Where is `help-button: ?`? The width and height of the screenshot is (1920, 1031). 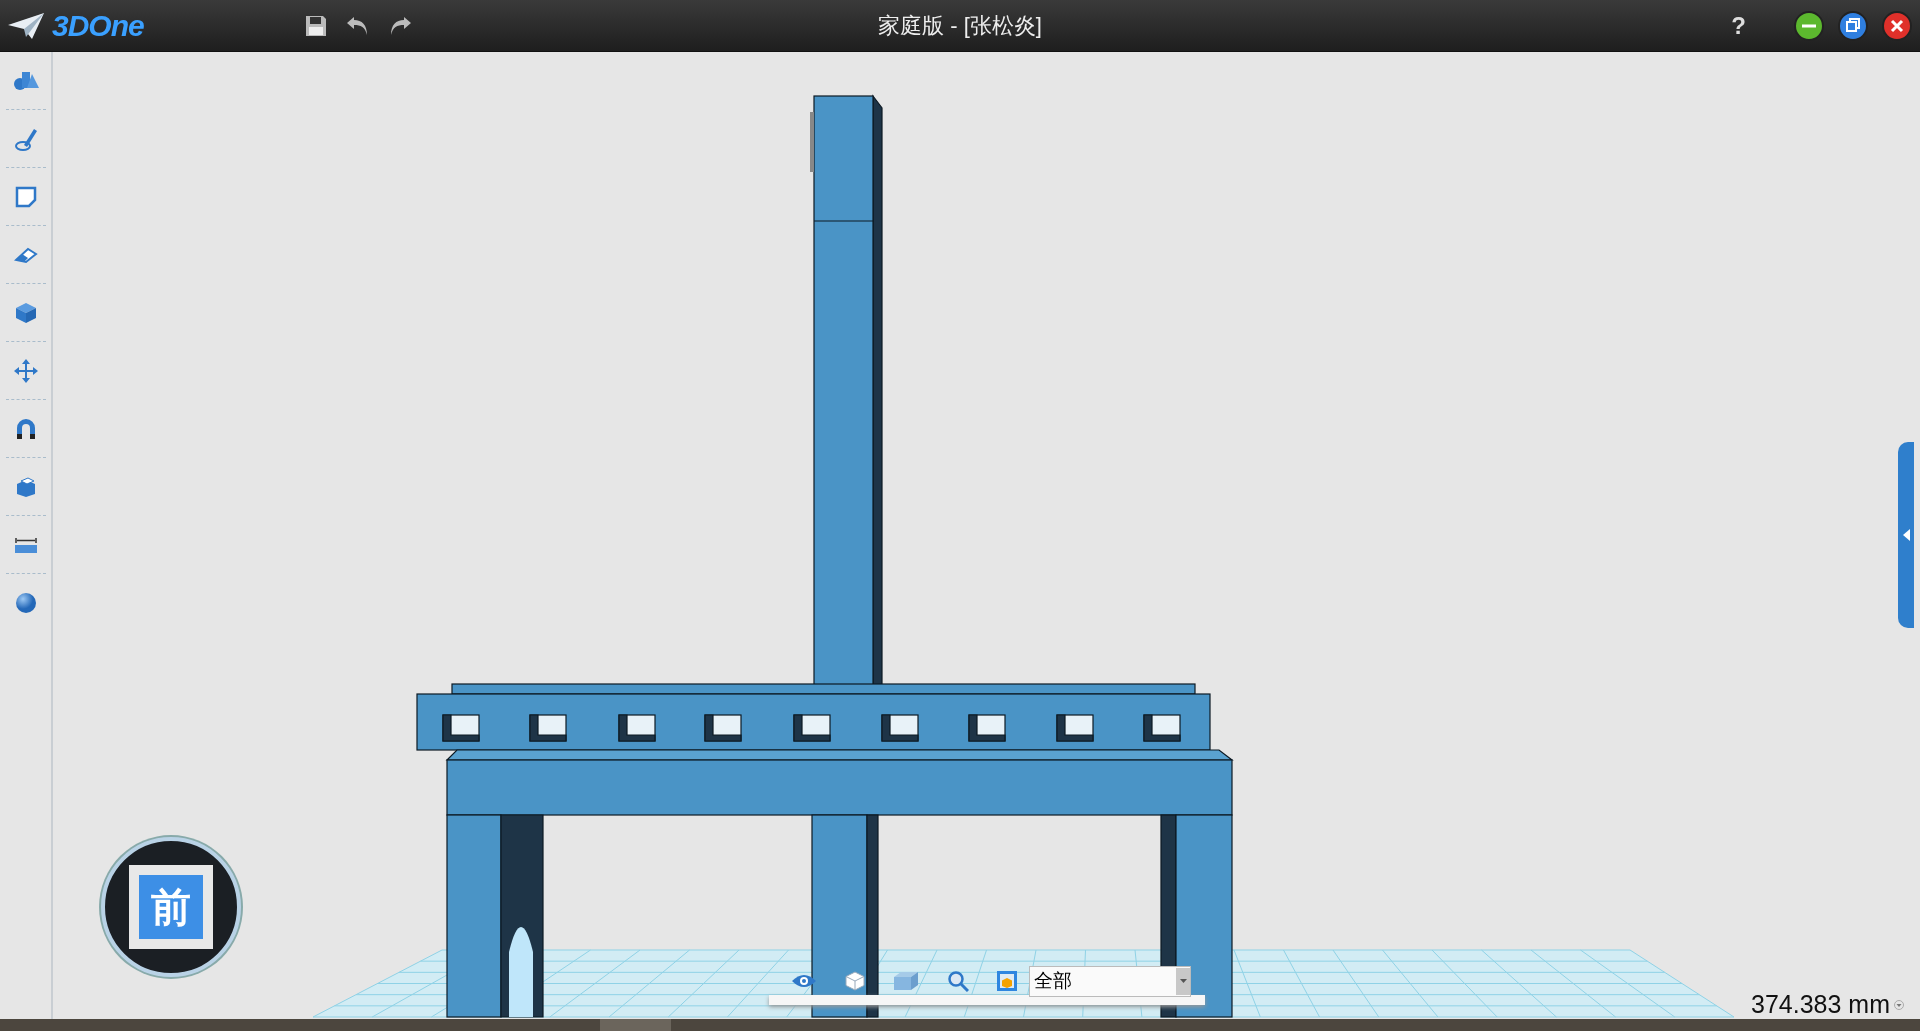 help-button: ? is located at coordinates (1738, 25).